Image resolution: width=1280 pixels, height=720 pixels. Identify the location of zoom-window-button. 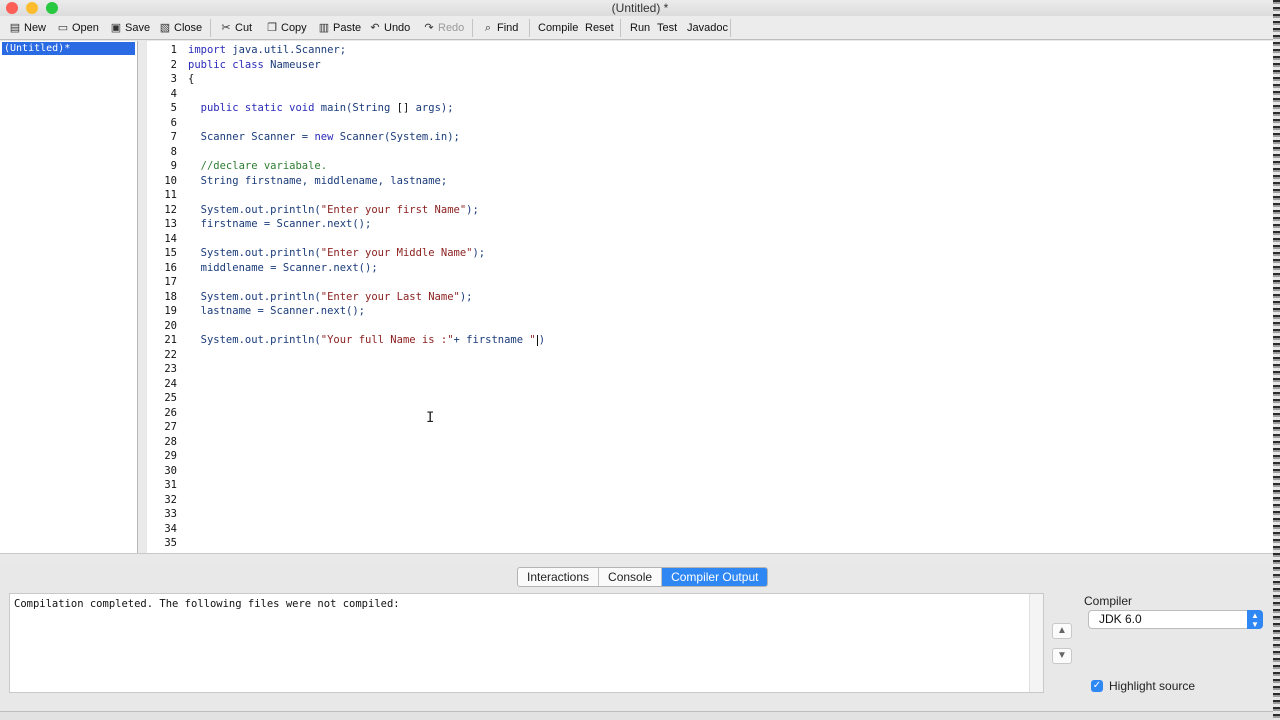
(52, 8).